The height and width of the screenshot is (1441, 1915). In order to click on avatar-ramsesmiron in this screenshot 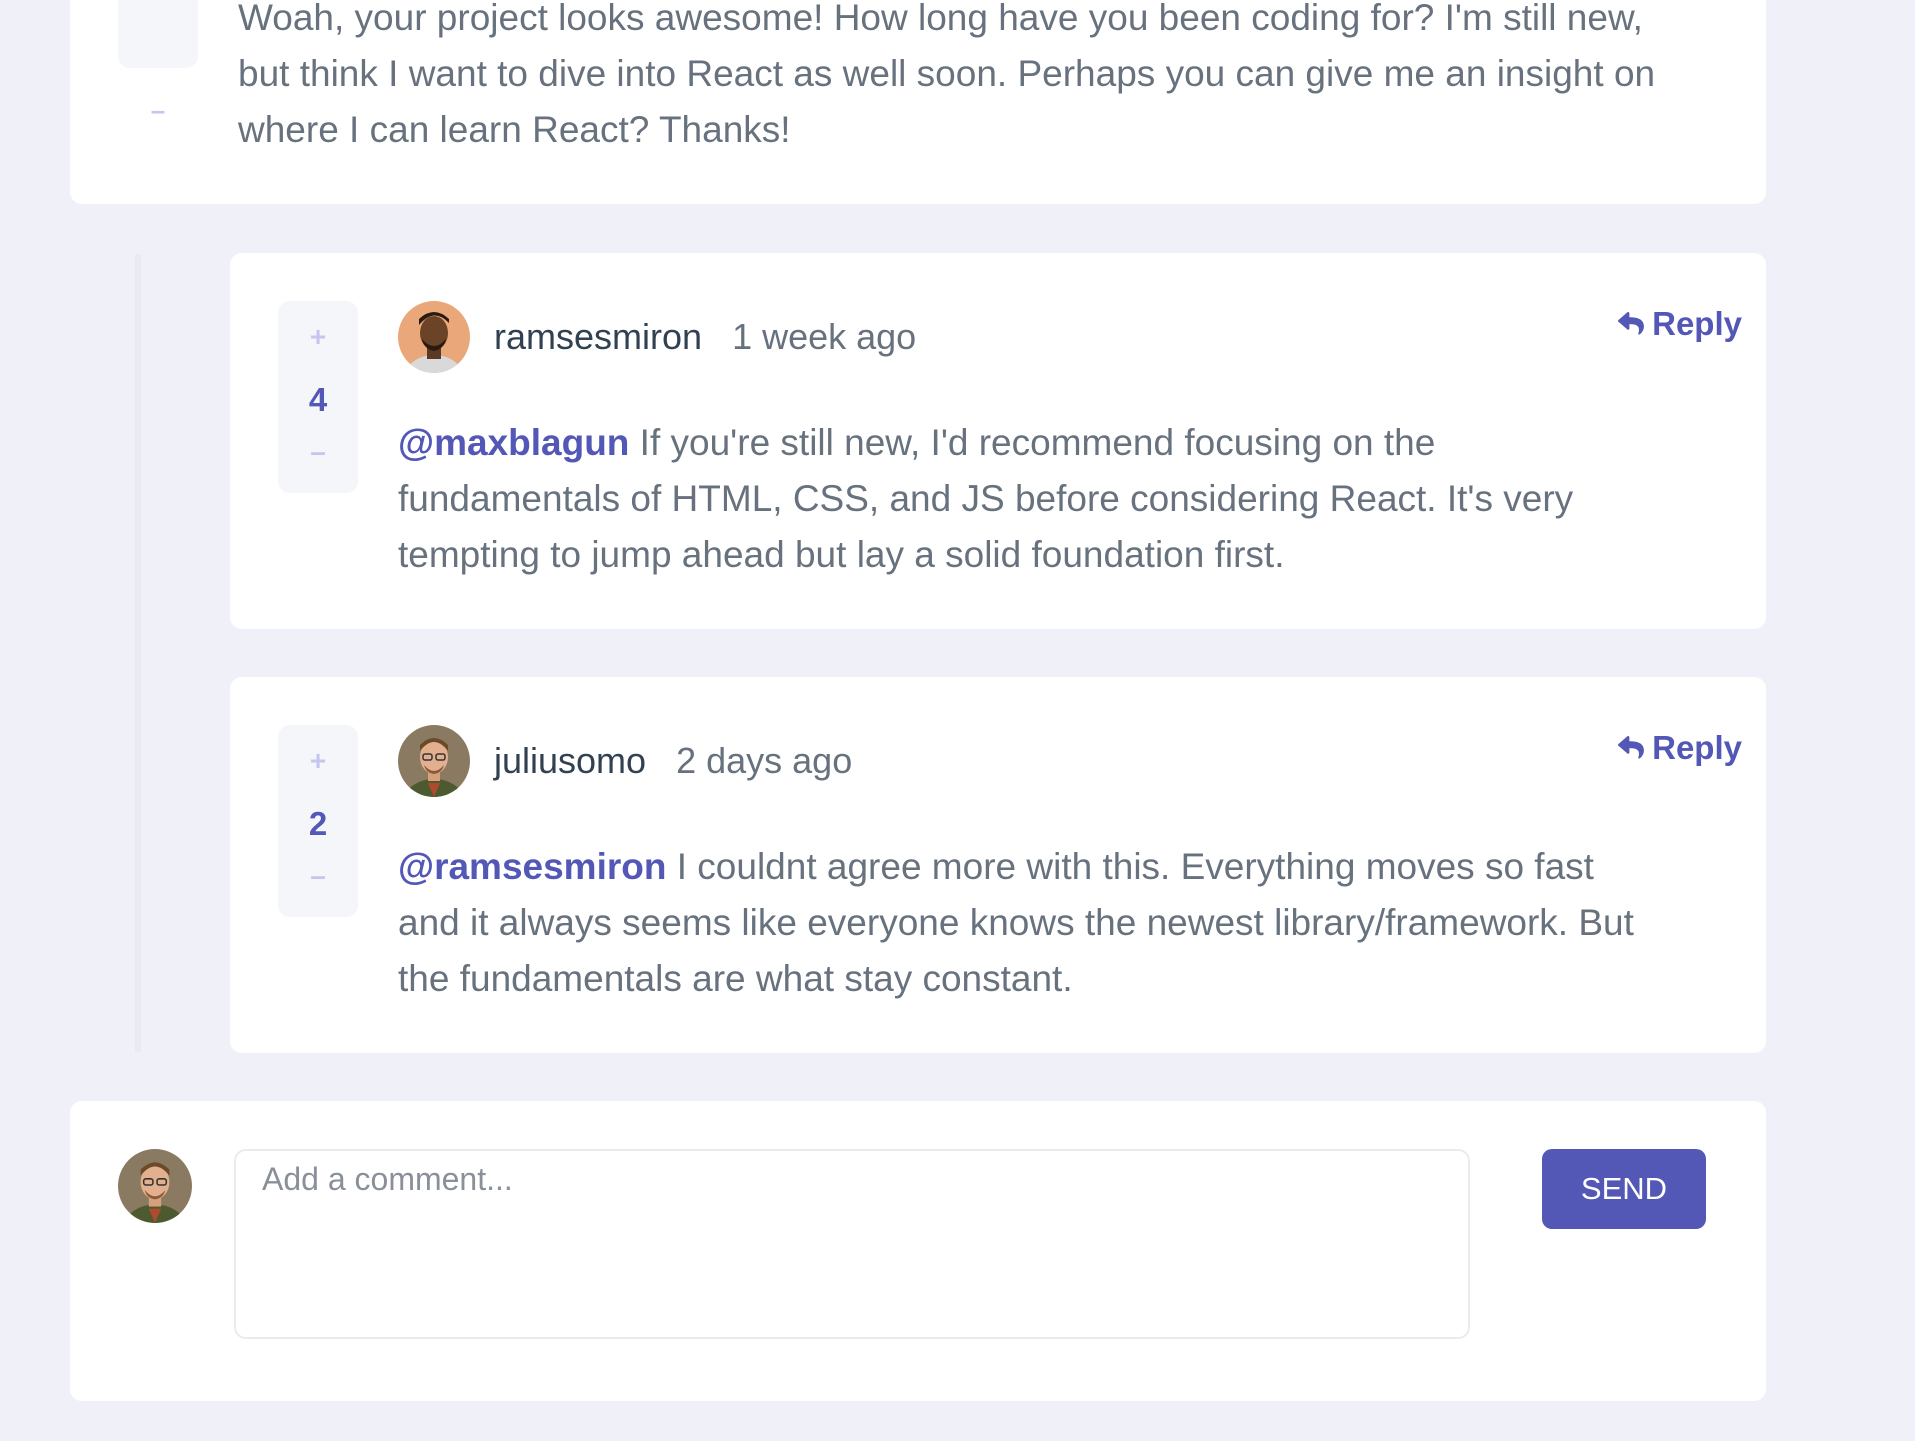, I will do `click(434, 337)`.